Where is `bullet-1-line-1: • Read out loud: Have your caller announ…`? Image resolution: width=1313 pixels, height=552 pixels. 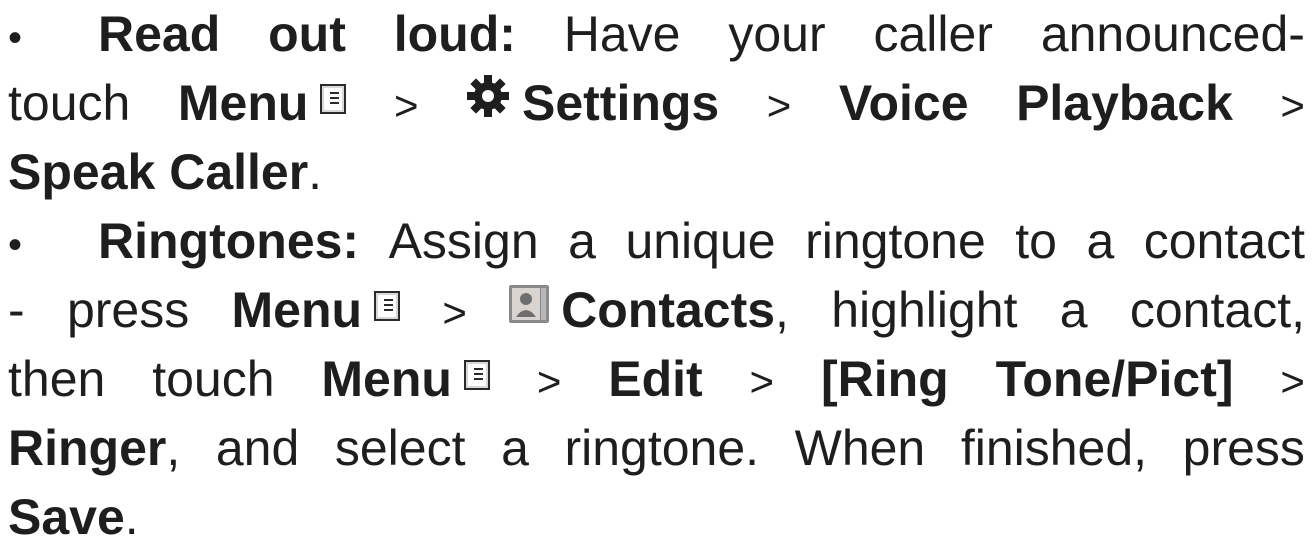 bullet-1-line-1: • Read out loud: Have your caller announ… is located at coordinates (656, 34).